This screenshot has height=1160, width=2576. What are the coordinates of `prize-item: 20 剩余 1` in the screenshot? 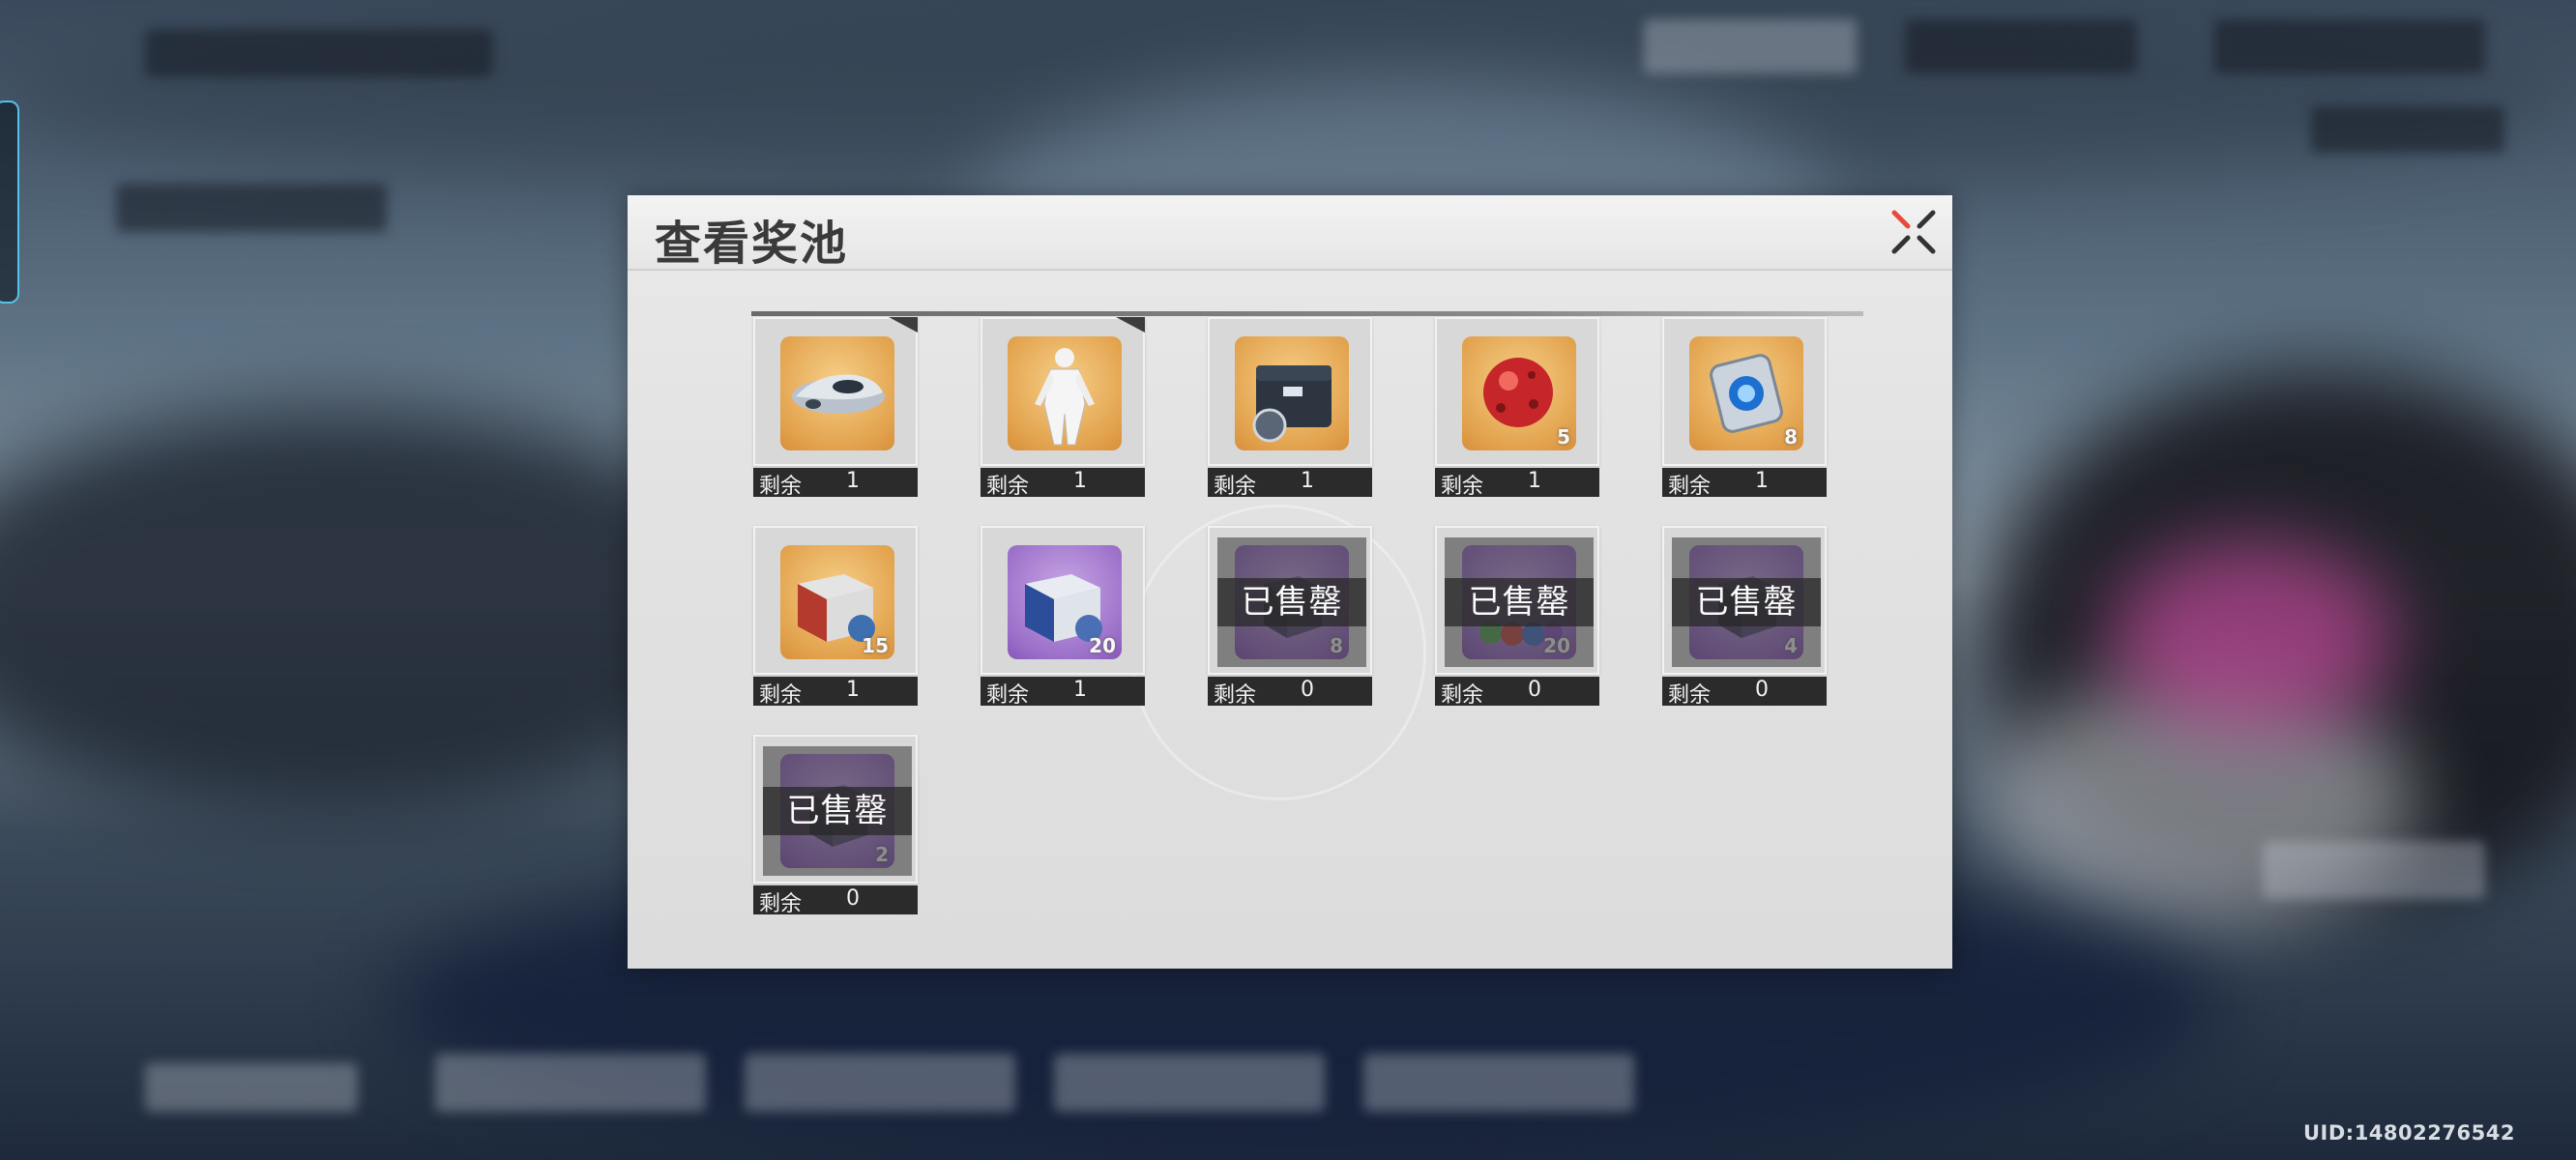 It's located at (1063, 617).